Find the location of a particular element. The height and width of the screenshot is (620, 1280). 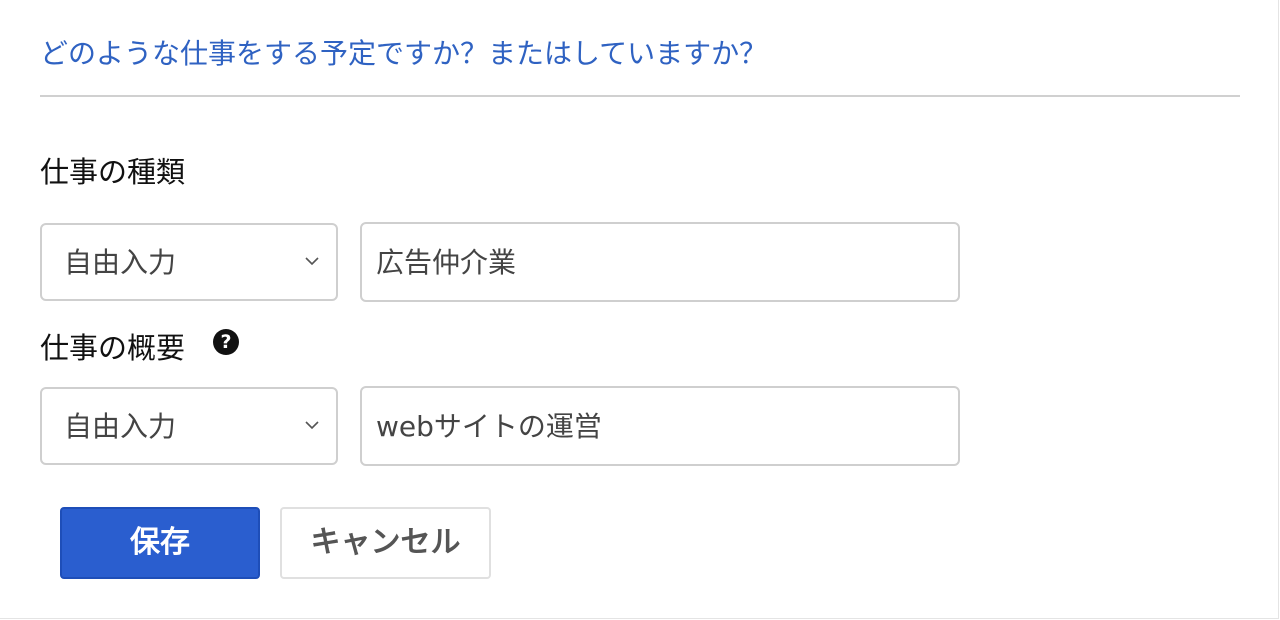

job-summary-input: webサイトの運営 is located at coordinates (660, 426).